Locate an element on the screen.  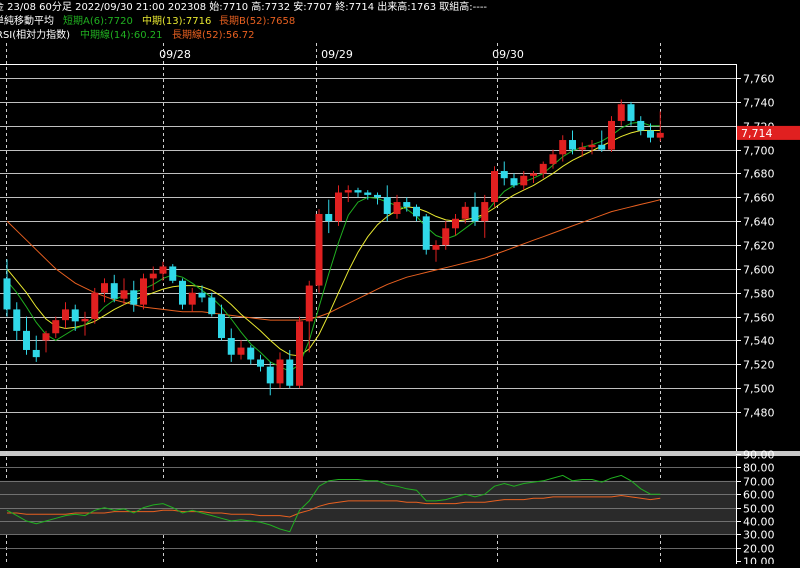
panel-separator is located at coordinates (400, 453).